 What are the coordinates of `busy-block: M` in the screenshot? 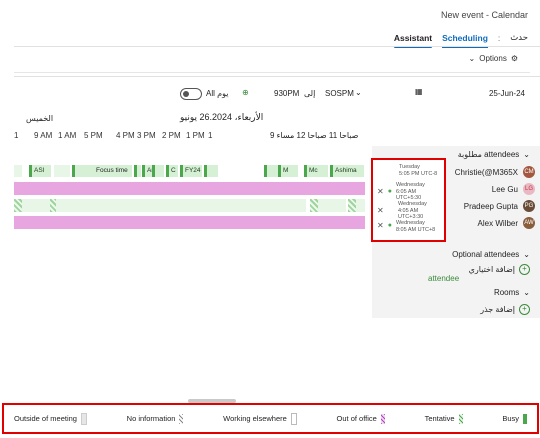 It's located at (288, 171).